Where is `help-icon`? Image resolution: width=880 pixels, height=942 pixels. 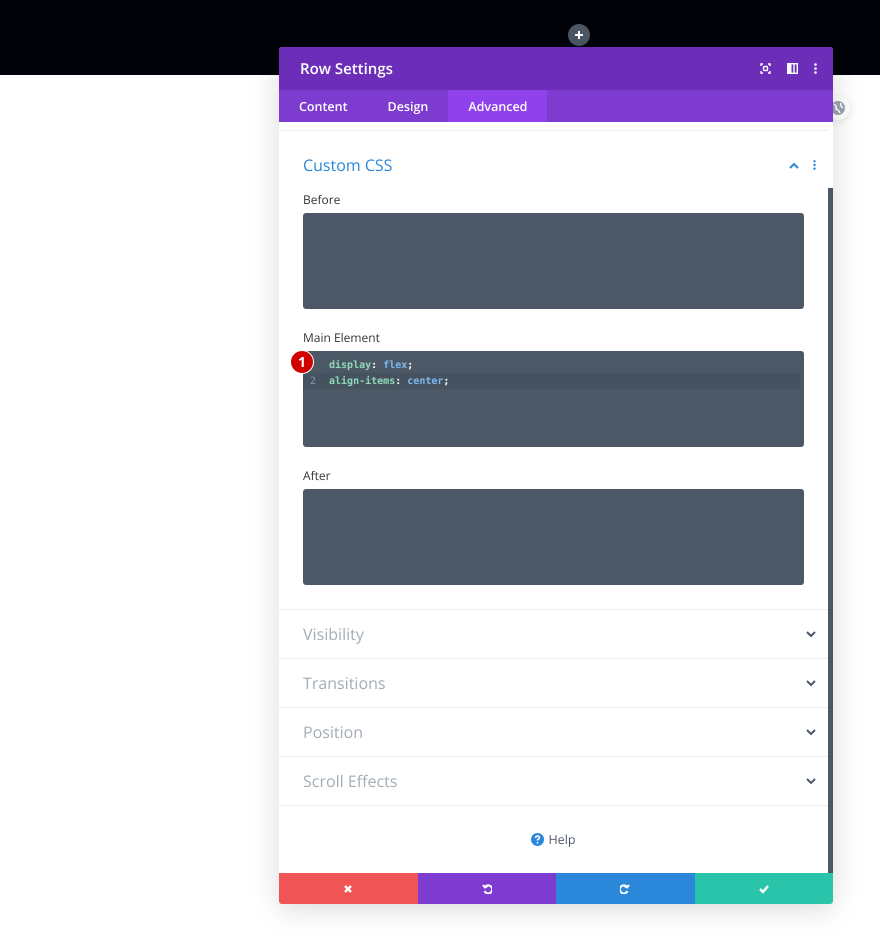
help-icon is located at coordinates (537, 839).